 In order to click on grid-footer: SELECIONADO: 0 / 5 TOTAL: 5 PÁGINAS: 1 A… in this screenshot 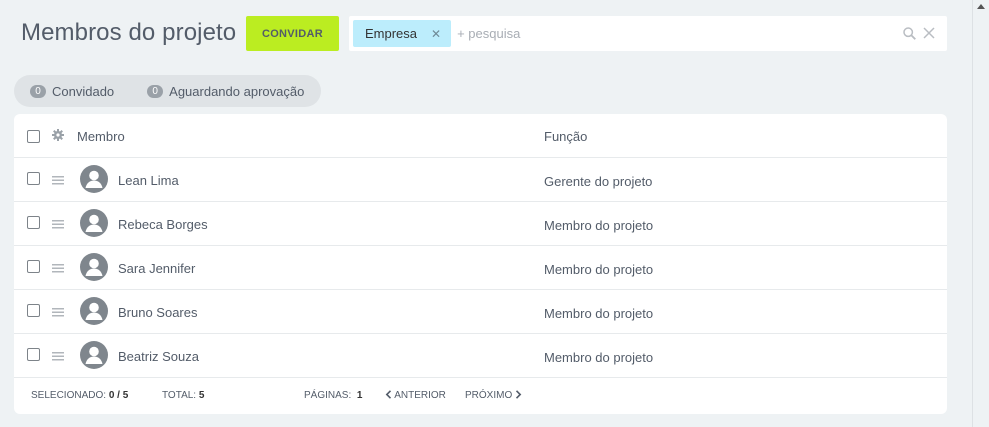, I will do `click(480, 397)`.